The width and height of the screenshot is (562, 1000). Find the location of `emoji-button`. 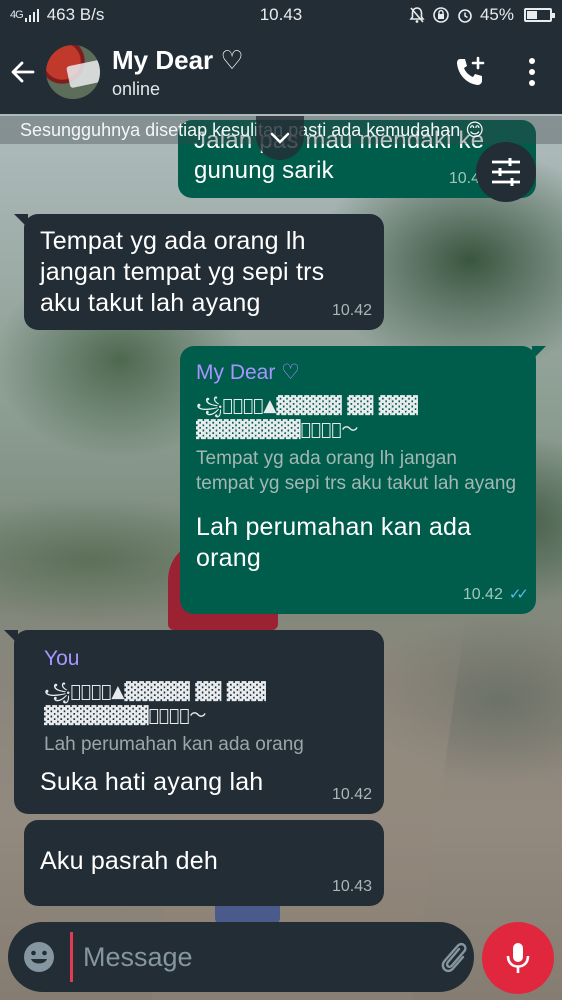

emoji-button is located at coordinates (39, 957).